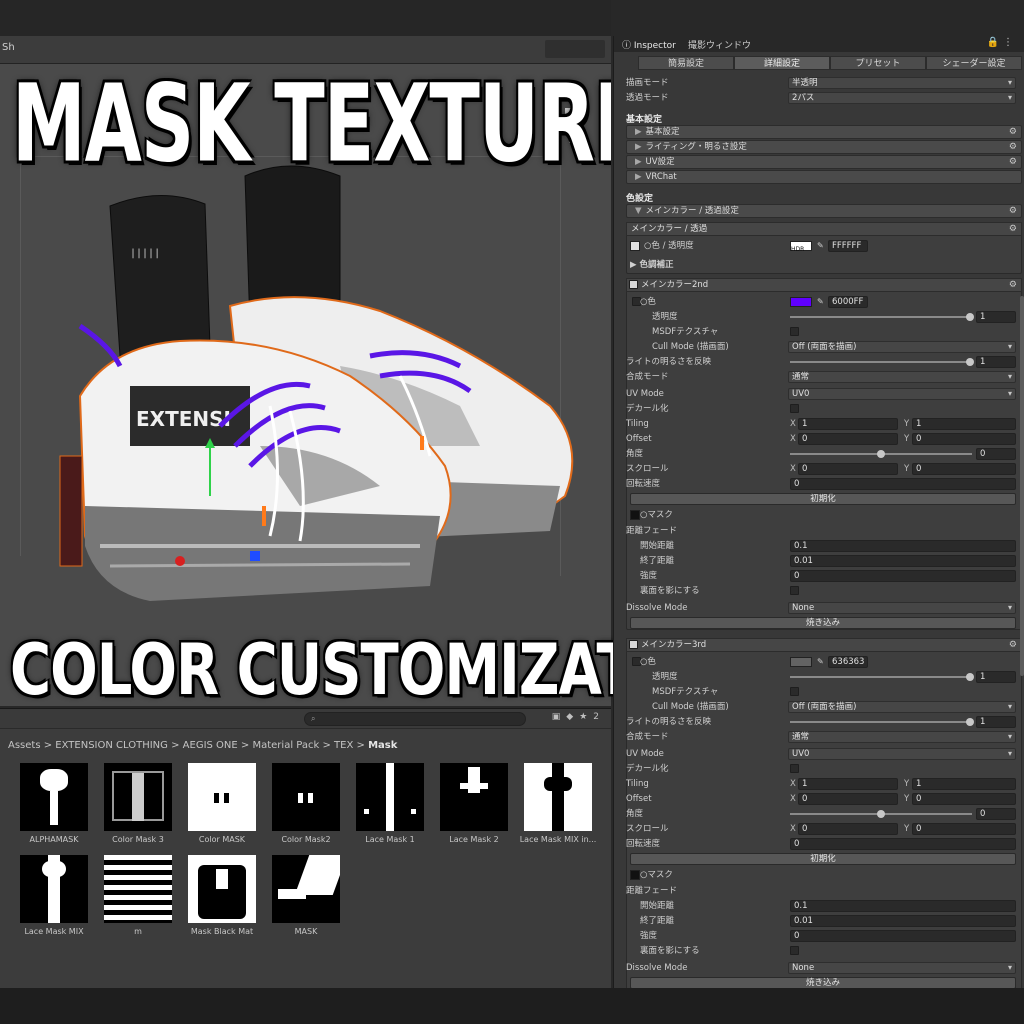 This screenshot has width=1024, height=1024. I want to click on asset-item: ALPHAMASK, so click(54, 807).